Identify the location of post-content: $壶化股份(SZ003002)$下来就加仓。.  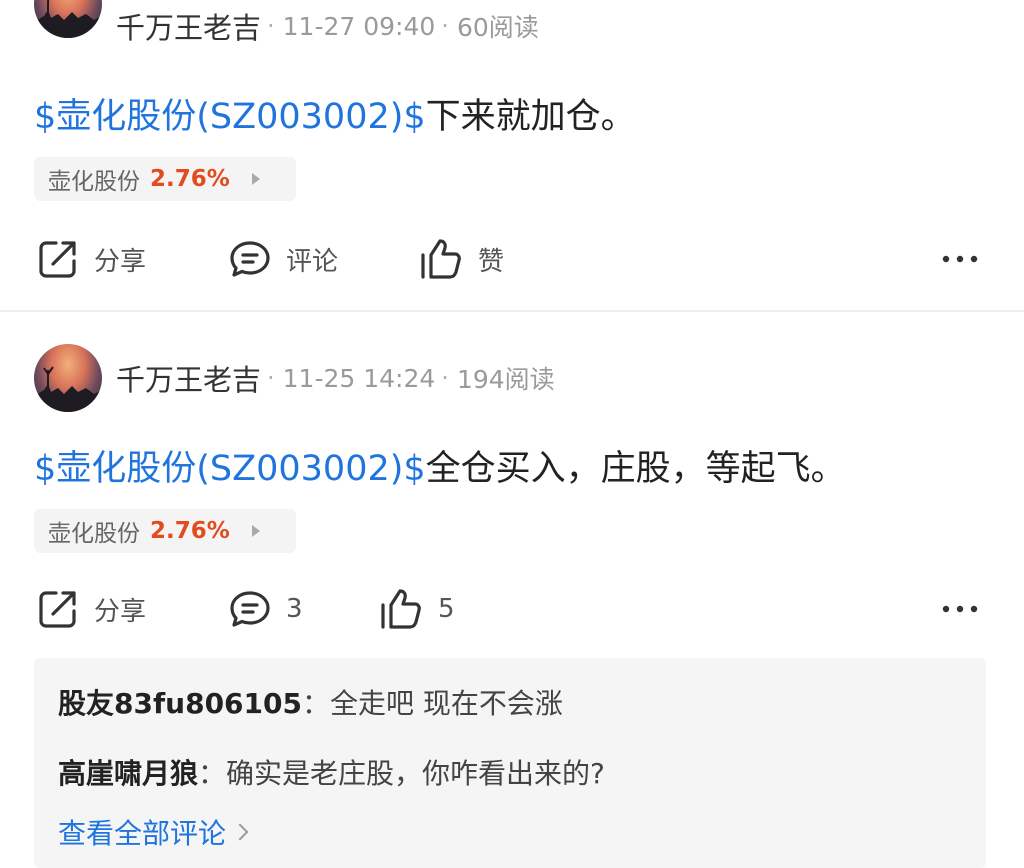
(335, 113).